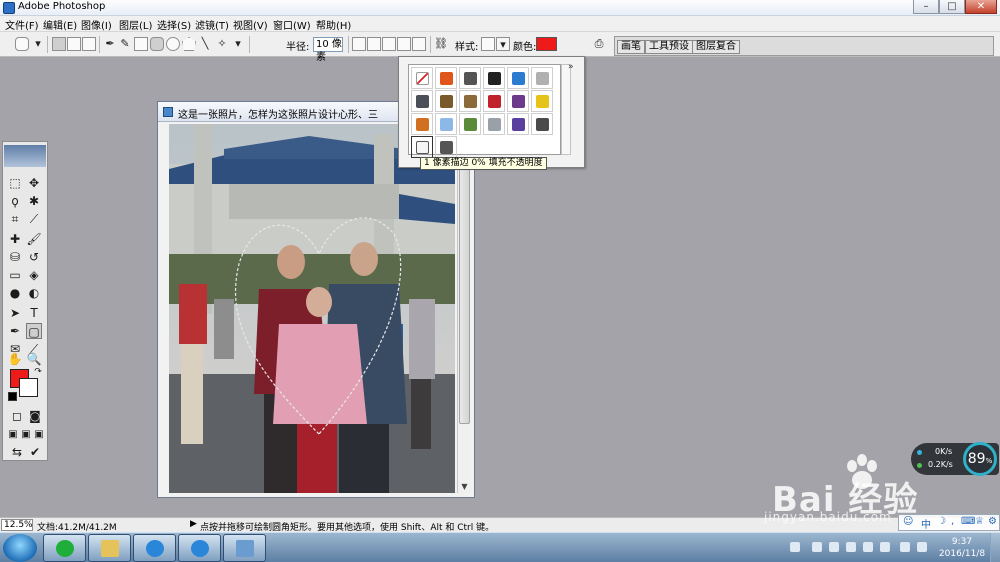  I want to click on style-swatch-sky-blue, so click(446, 124).